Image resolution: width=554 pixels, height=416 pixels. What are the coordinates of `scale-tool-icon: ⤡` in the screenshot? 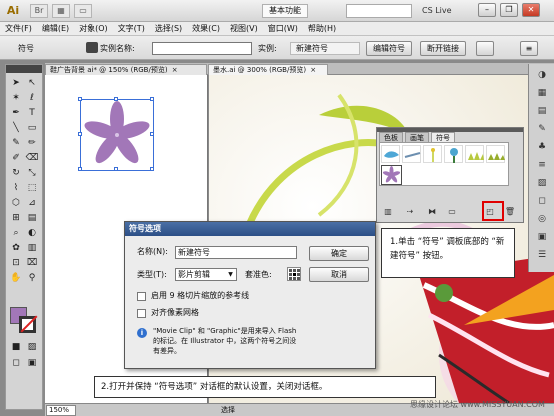 It's located at (32, 173).